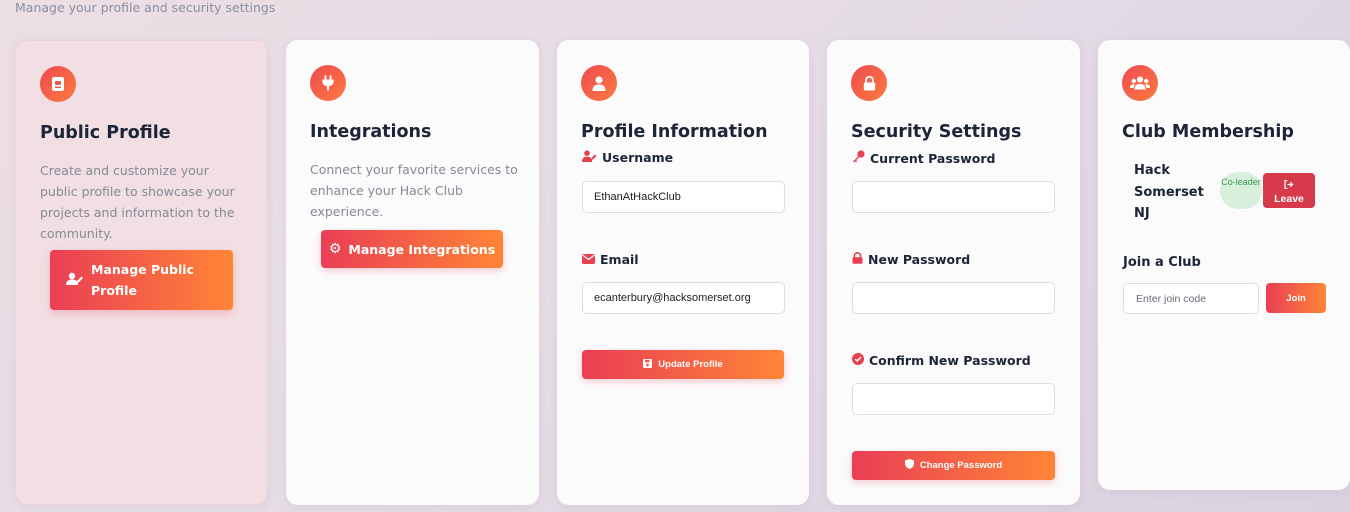  I want to click on save-icon, so click(648, 364).